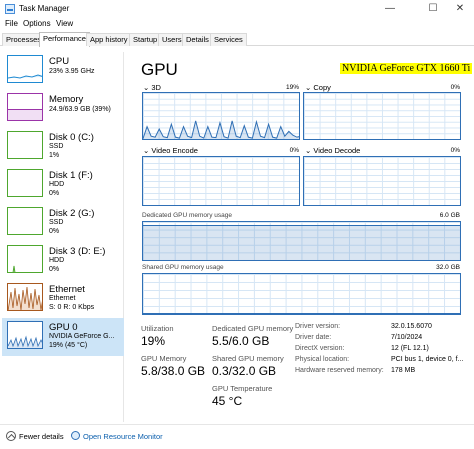 The image size is (474, 449). I want to click on close-button: ✕, so click(460, 9).